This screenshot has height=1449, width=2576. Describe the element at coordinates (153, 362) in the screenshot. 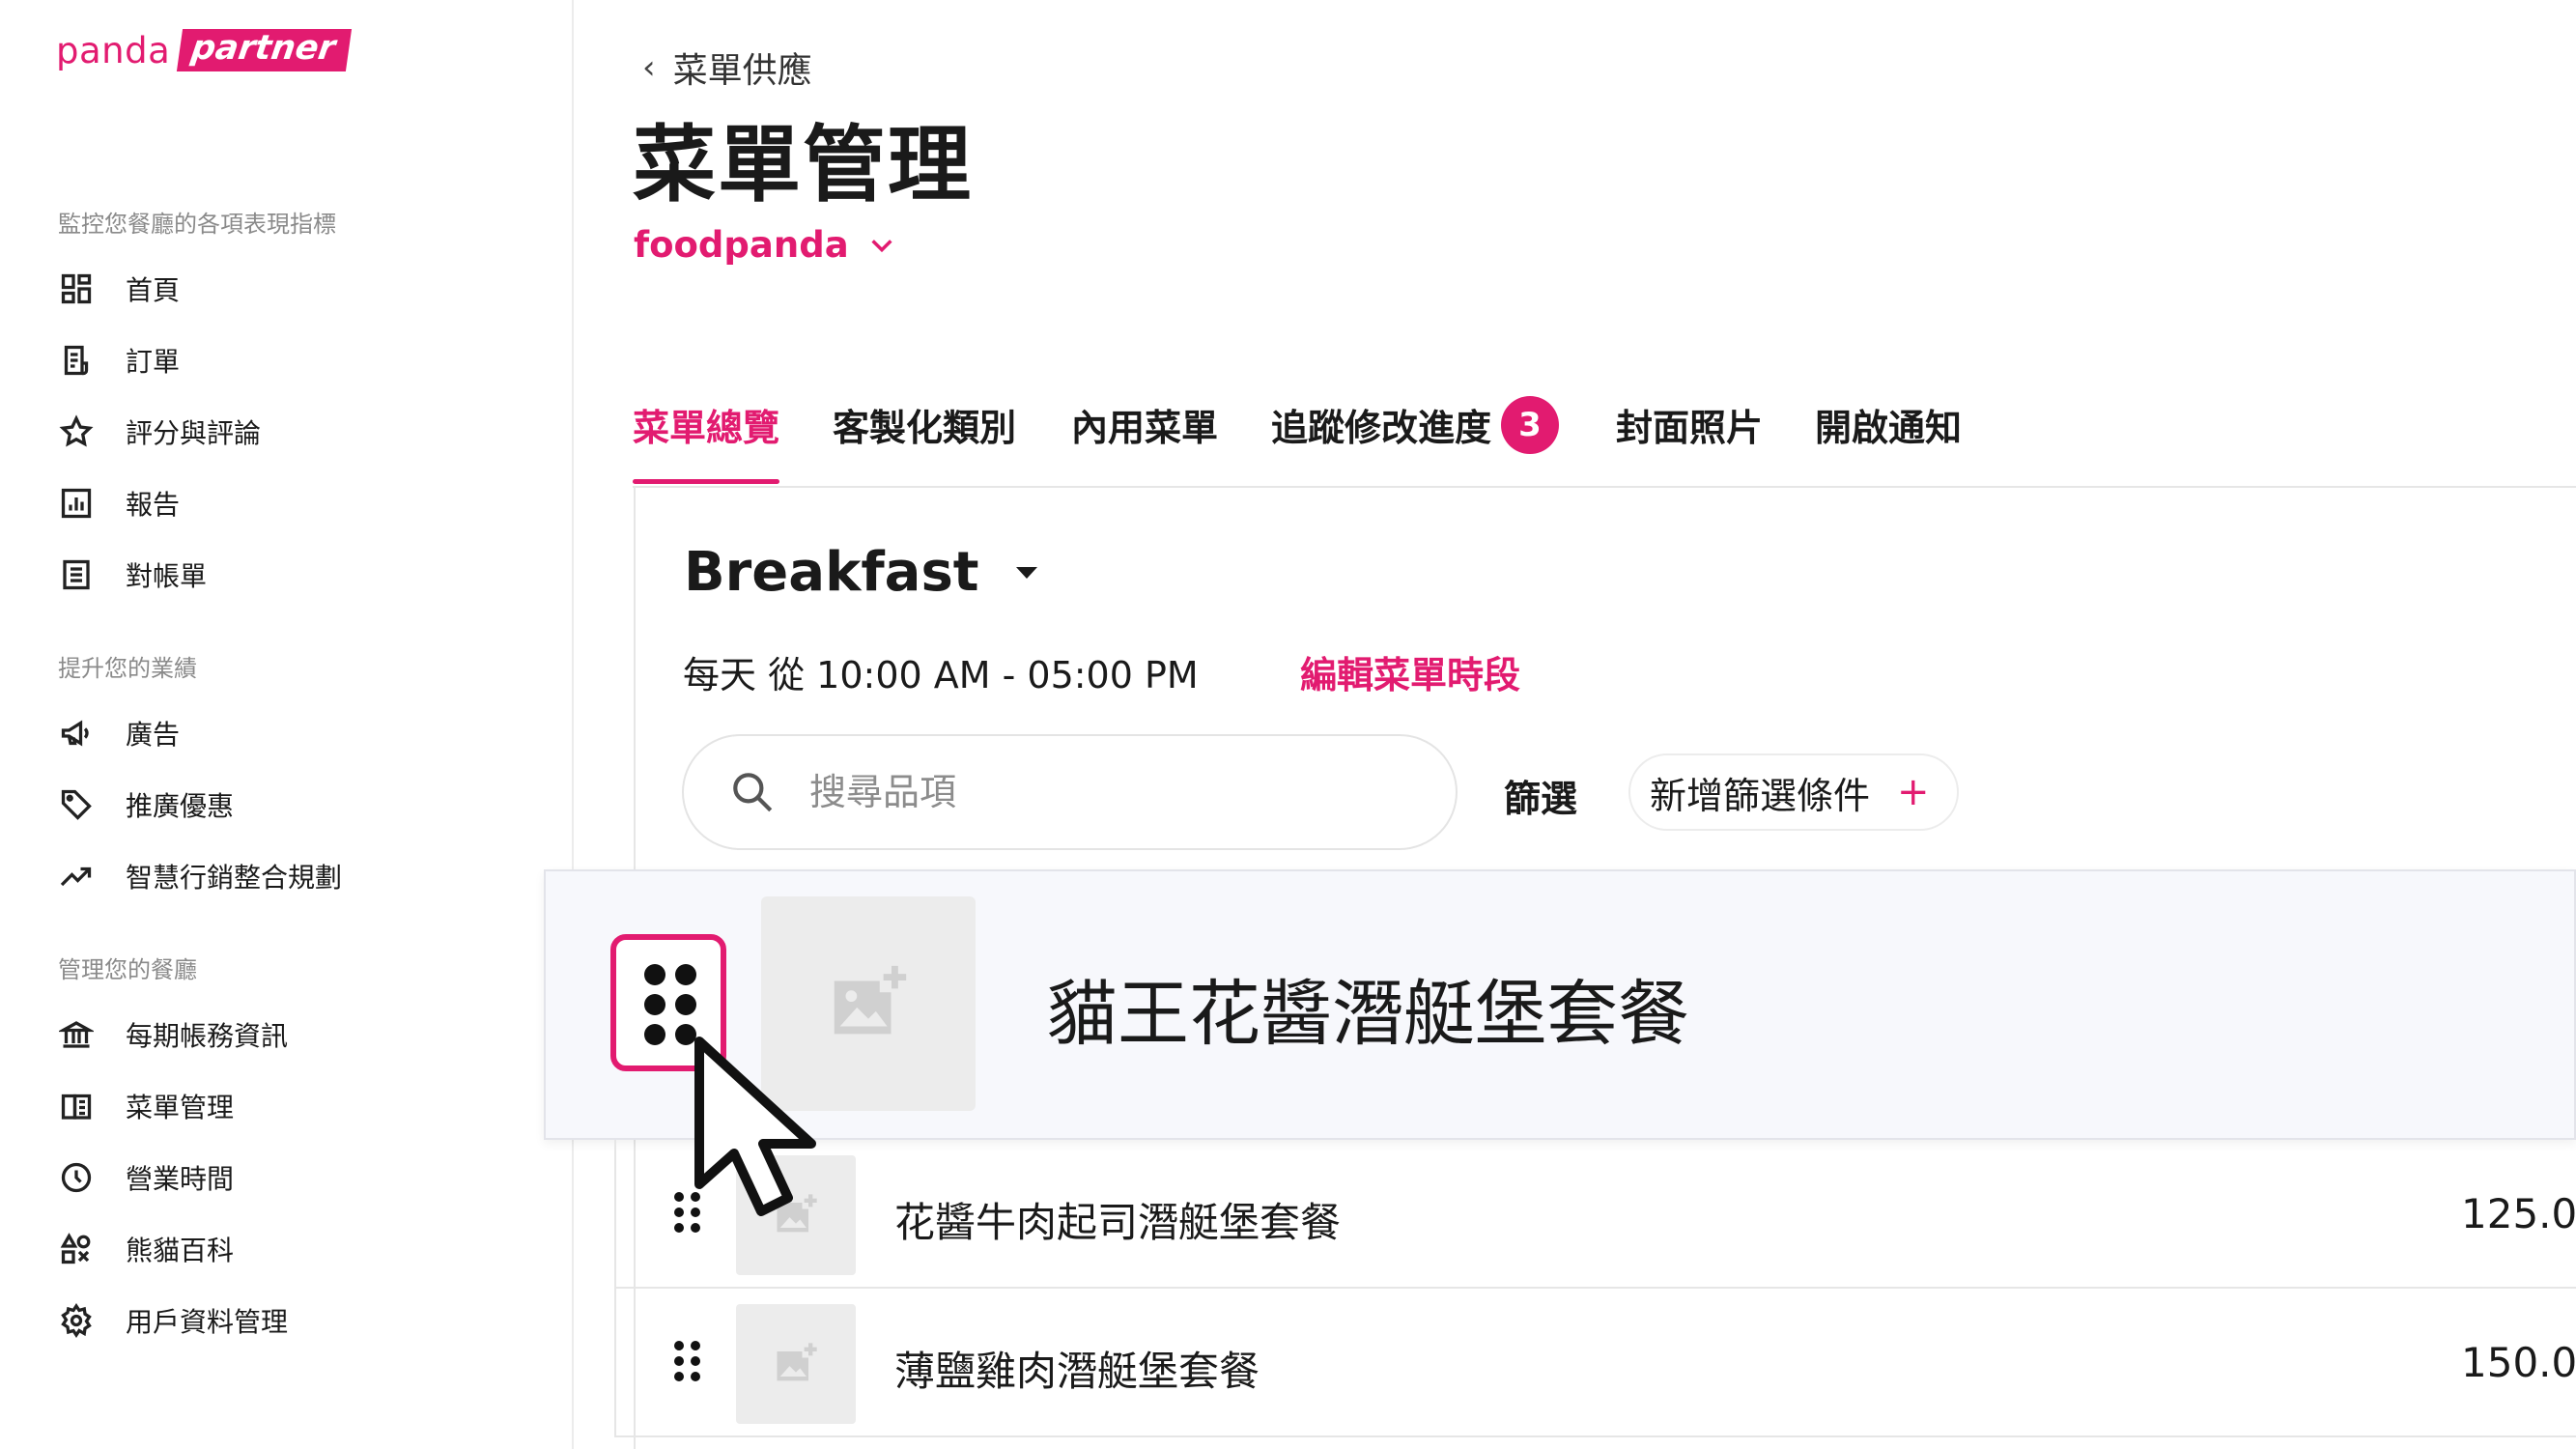

I see `sidebar-item-label: 訂單` at that location.